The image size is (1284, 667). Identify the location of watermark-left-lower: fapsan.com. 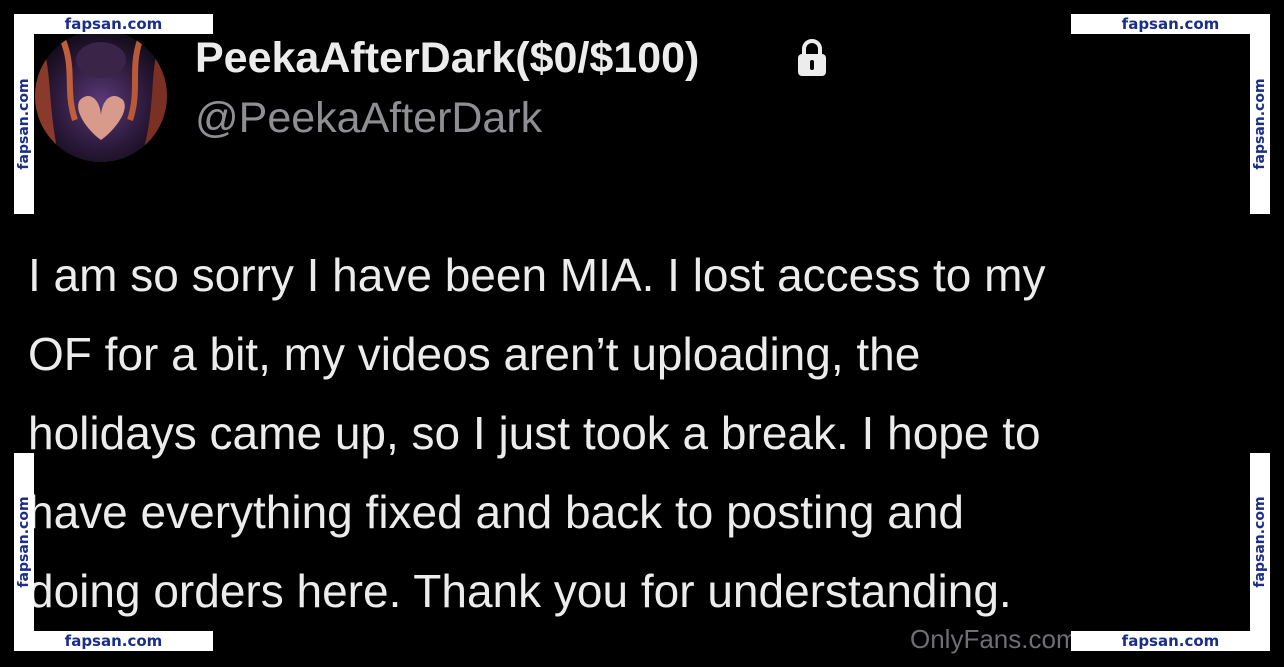
(24, 542).